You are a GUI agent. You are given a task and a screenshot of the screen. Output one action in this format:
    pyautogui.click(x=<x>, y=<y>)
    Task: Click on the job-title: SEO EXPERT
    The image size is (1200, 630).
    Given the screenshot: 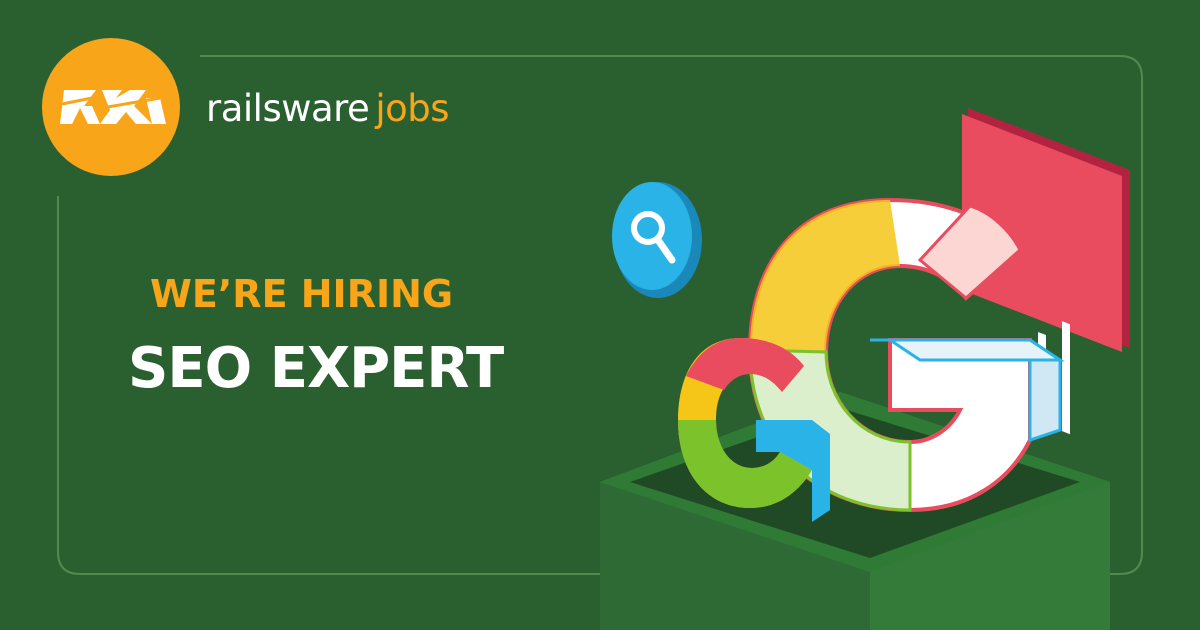 What is the action you would take?
    pyautogui.click(x=316, y=368)
    